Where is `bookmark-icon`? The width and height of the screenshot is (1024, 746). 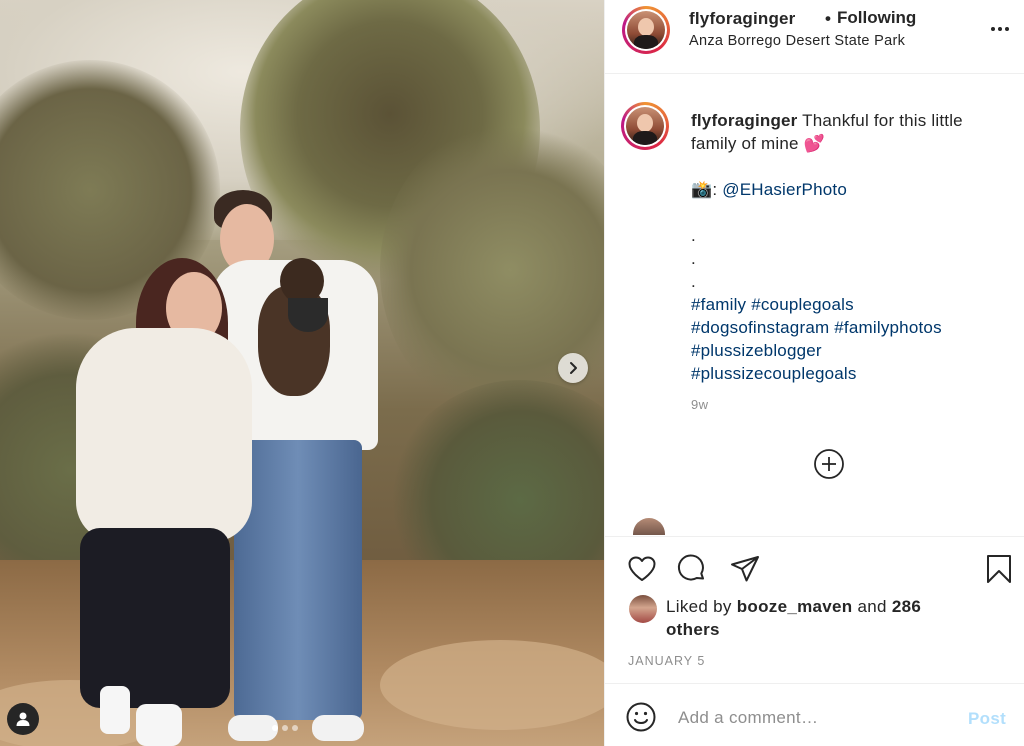
bookmark-icon is located at coordinates (999, 569).